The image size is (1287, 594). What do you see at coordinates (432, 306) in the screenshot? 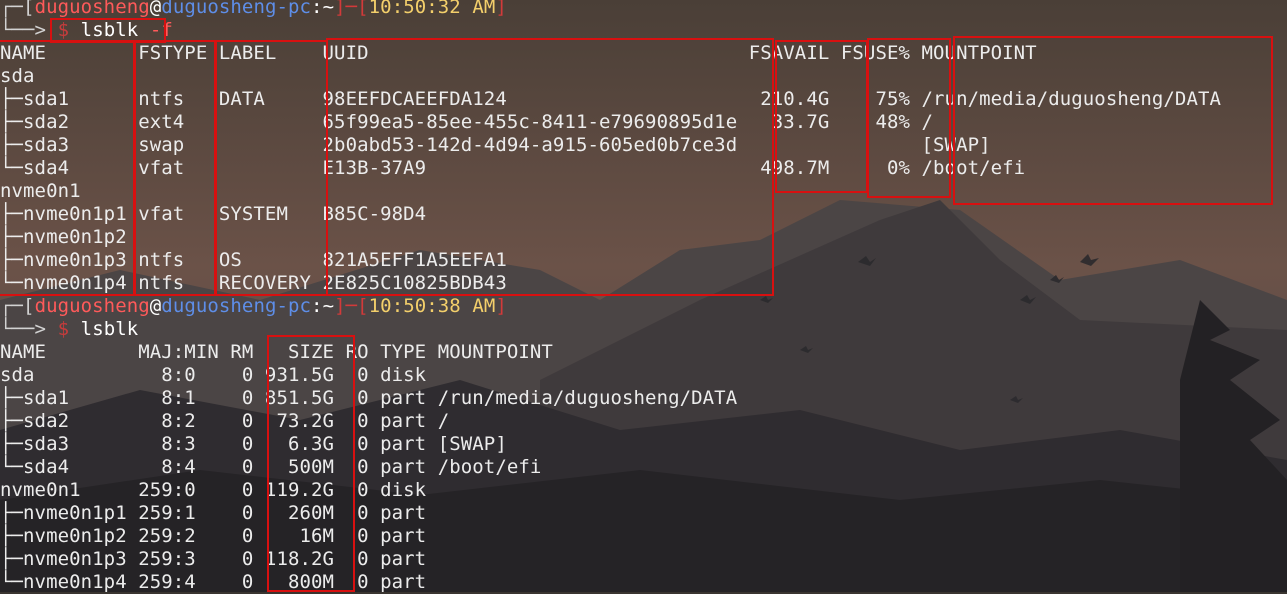
I see `prompt-time: 10:50:38 AM` at bounding box center [432, 306].